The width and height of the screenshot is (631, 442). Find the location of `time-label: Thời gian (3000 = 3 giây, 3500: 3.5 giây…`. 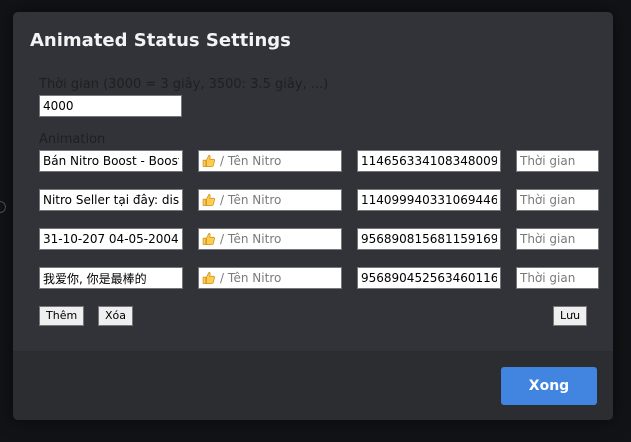

time-label: Thời gian (3000 = 3 giây, 3500: 3.5 giây… is located at coordinates (184, 84).